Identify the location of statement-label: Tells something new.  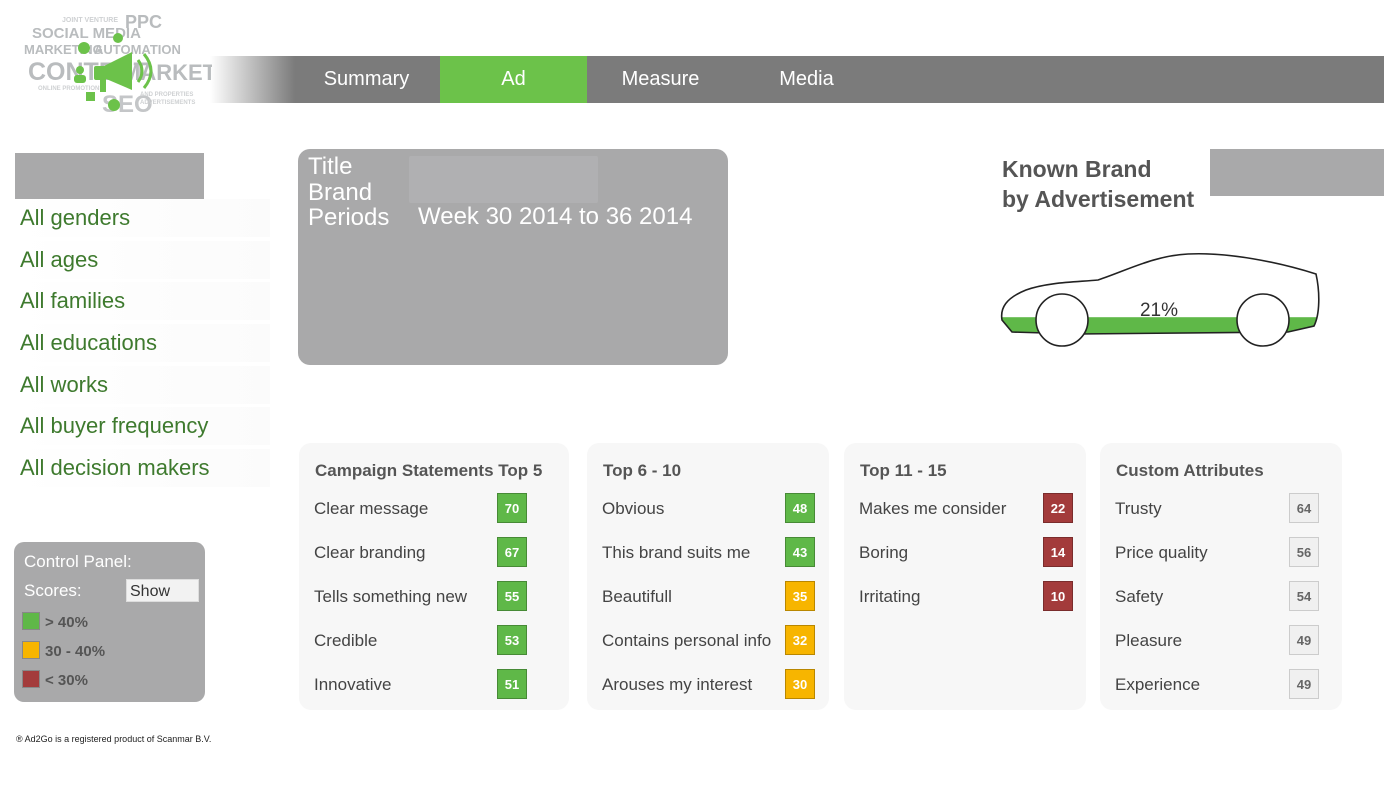
(391, 596).